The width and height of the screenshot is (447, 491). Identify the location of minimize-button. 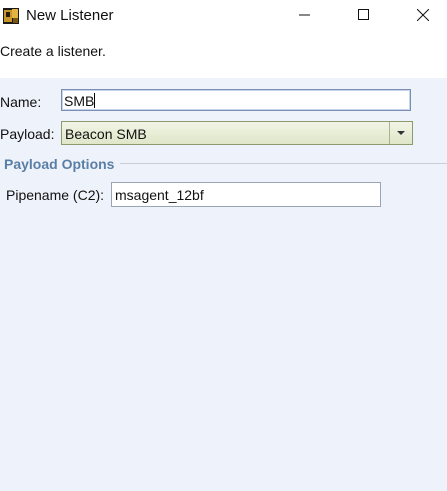
(305, 16).